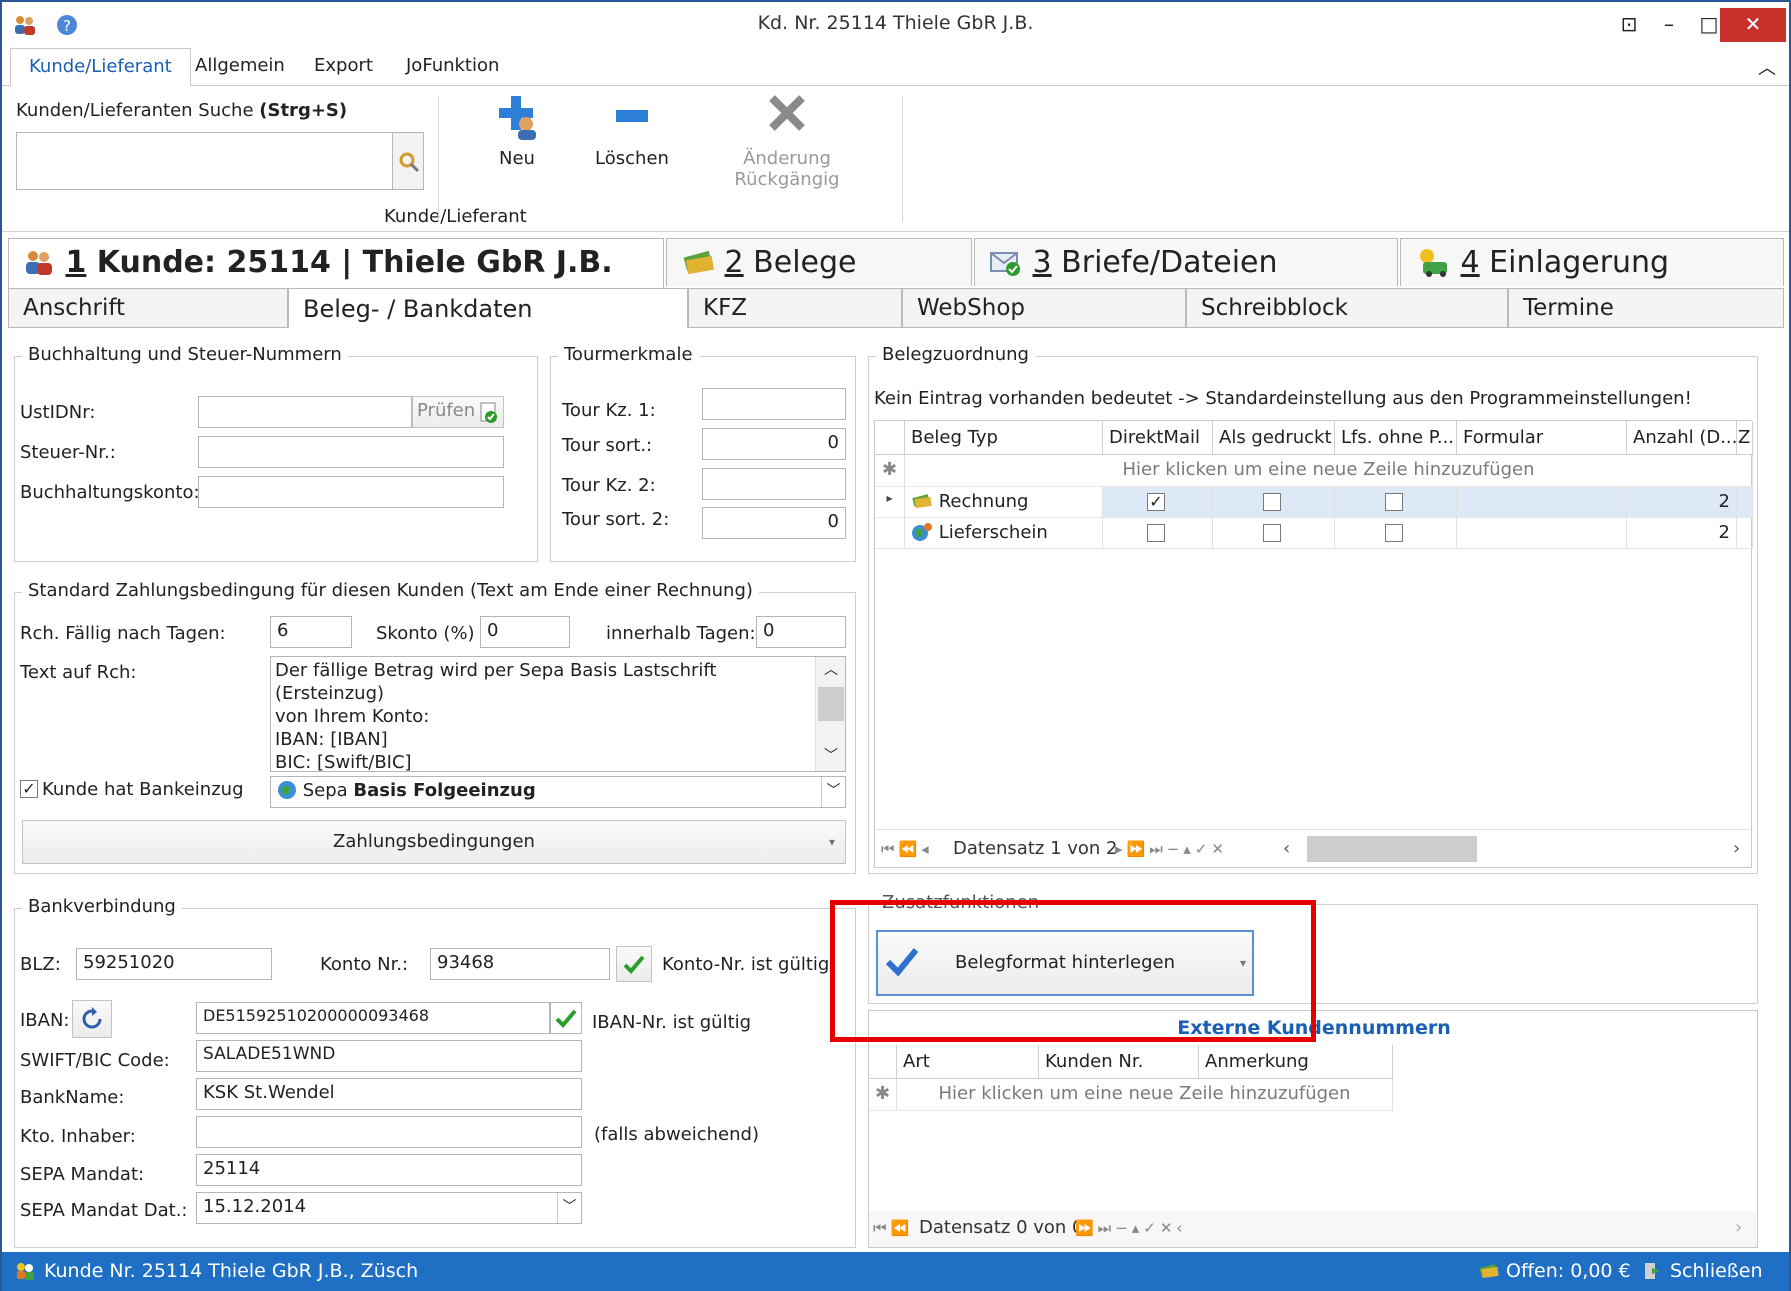 This screenshot has width=1791, height=1291. Describe the element at coordinates (1767, 67) in the screenshot. I see `collapse-ribbon-icon: ︿` at that location.